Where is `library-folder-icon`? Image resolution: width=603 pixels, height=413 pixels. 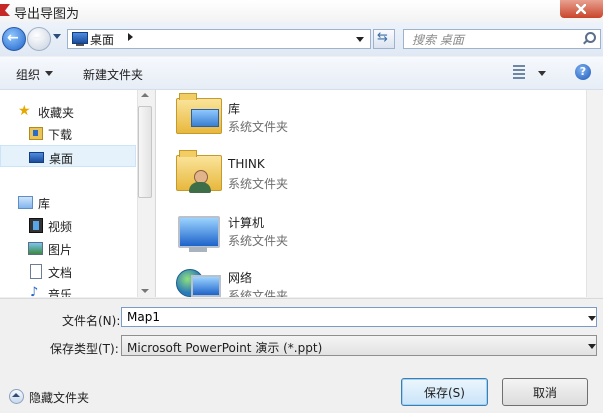
library-folder-icon is located at coordinates (199, 113).